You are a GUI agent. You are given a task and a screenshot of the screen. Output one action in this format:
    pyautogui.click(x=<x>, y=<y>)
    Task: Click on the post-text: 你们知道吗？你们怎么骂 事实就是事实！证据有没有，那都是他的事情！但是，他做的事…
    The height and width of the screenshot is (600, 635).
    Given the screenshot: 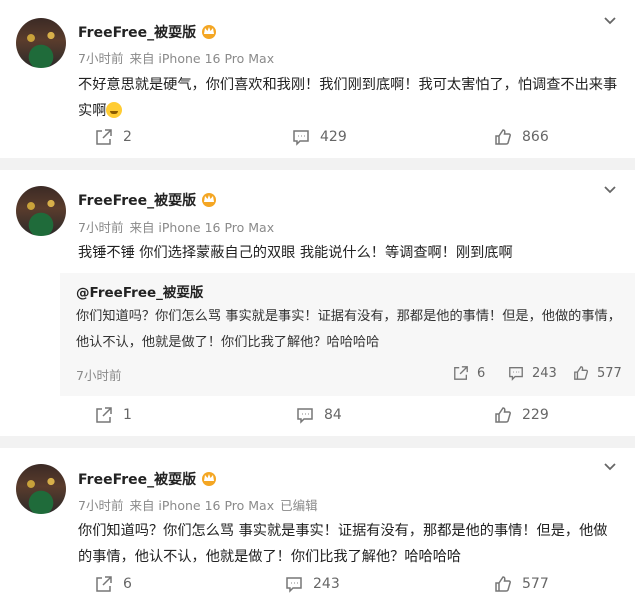 What is the action you would take?
    pyautogui.click(x=343, y=544)
    